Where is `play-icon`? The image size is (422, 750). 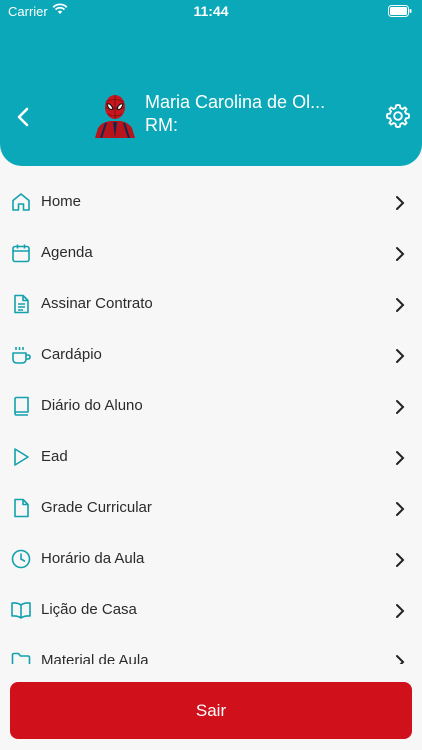
play-icon is located at coordinates (21, 457).